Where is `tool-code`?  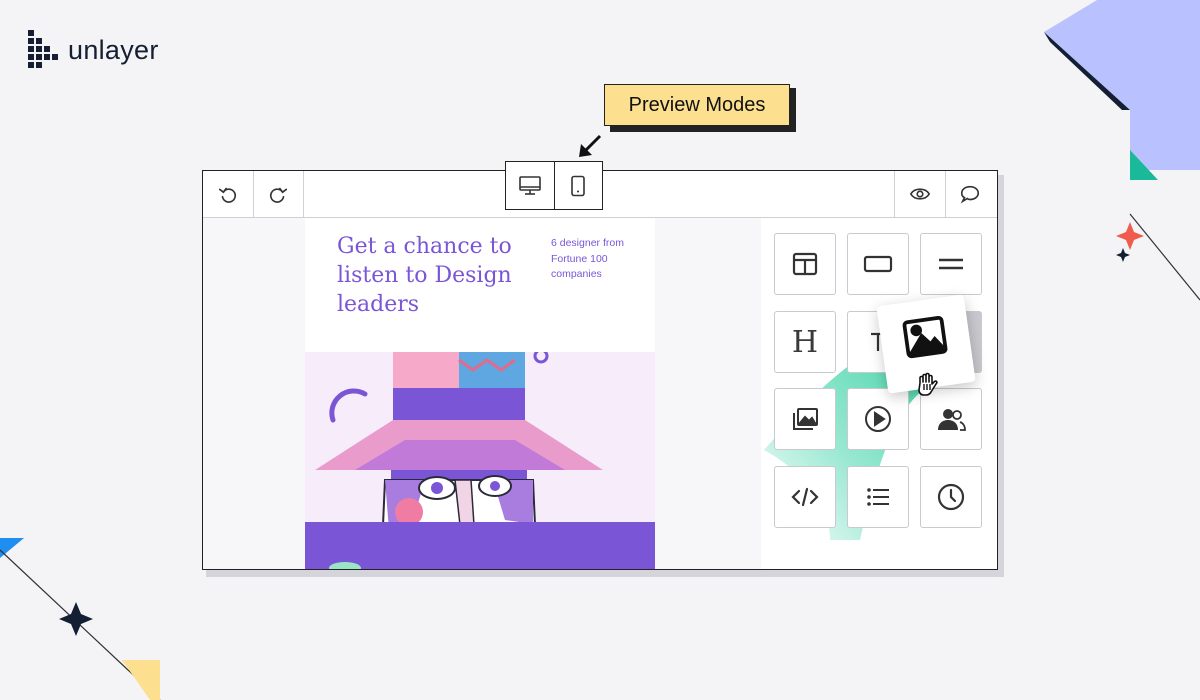
tool-code is located at coordinates (805, 497).